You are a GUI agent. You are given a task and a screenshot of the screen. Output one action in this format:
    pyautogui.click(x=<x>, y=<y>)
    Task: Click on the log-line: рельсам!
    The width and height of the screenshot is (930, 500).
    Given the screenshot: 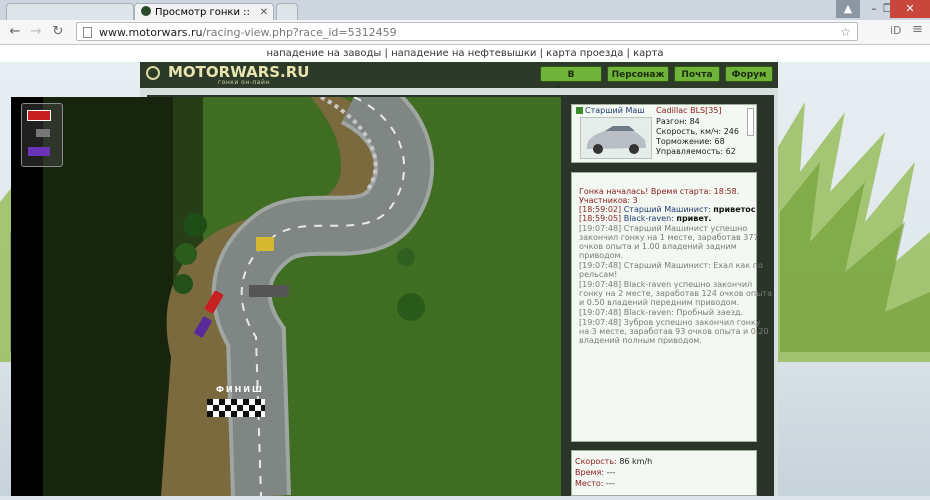 What is the action you would take?
    pyautogui.click(x=598, y=274)
    